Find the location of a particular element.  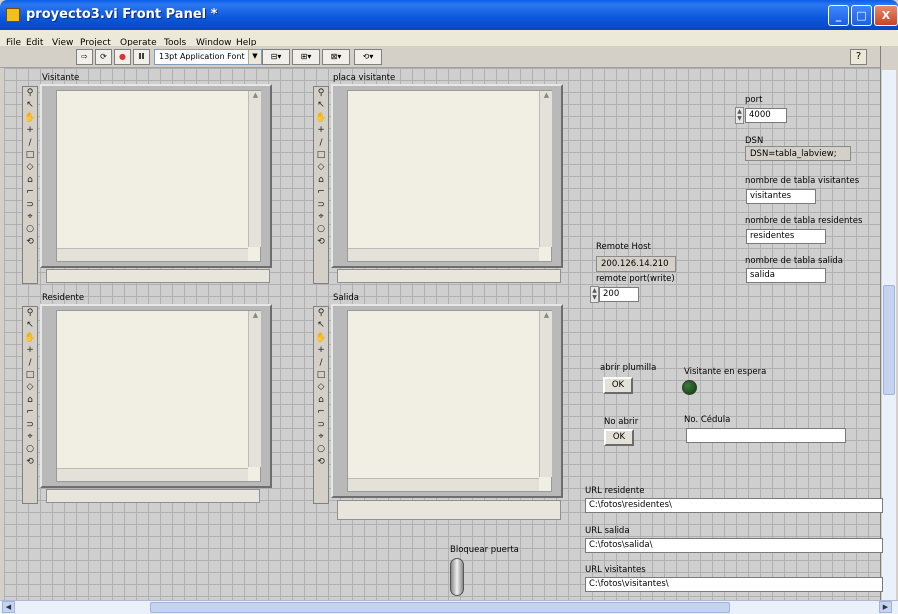

picture-placa is located at coordinates (449, 176).